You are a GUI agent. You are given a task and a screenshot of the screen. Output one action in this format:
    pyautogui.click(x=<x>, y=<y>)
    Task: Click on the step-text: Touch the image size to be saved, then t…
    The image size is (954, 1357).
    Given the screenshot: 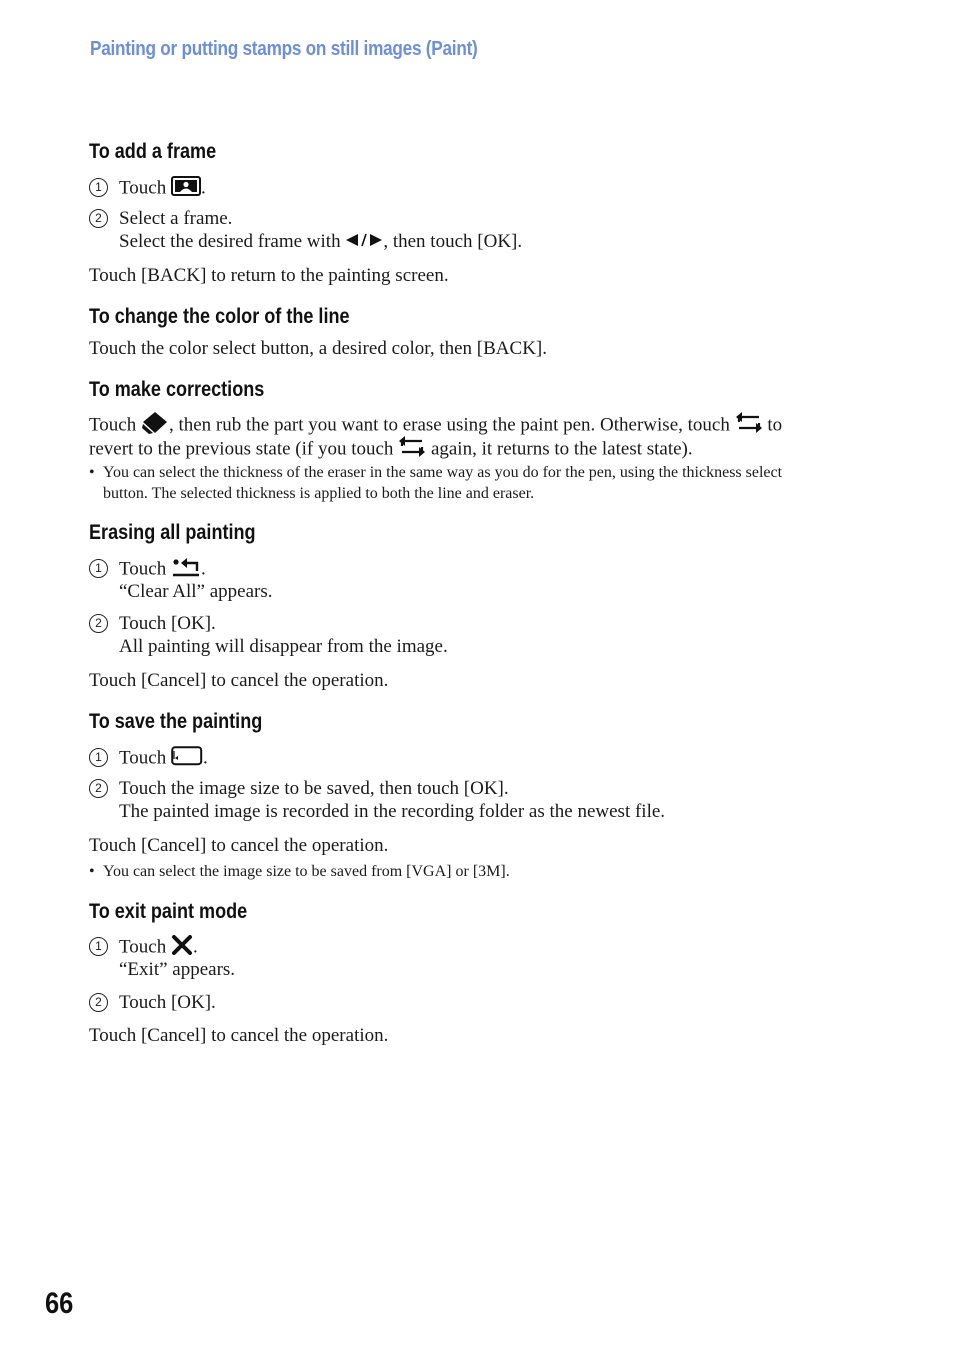 What is the action you would take?
    pyautogui.click(x=314, y=788)
    